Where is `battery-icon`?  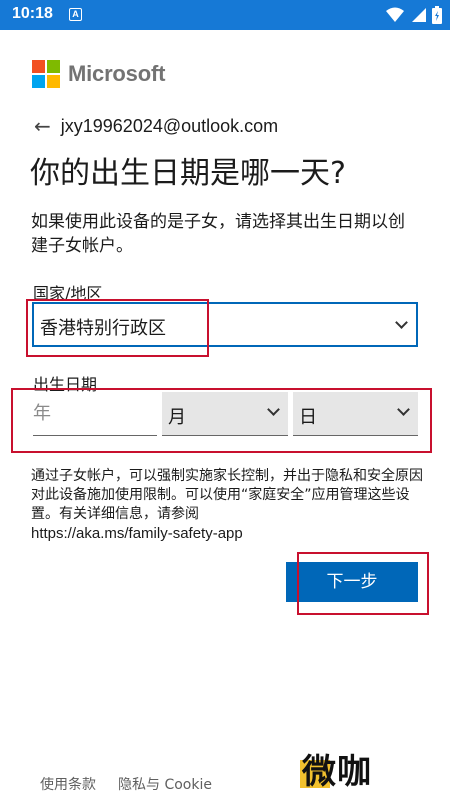
battery-icon is located at coordinates (437, 15).